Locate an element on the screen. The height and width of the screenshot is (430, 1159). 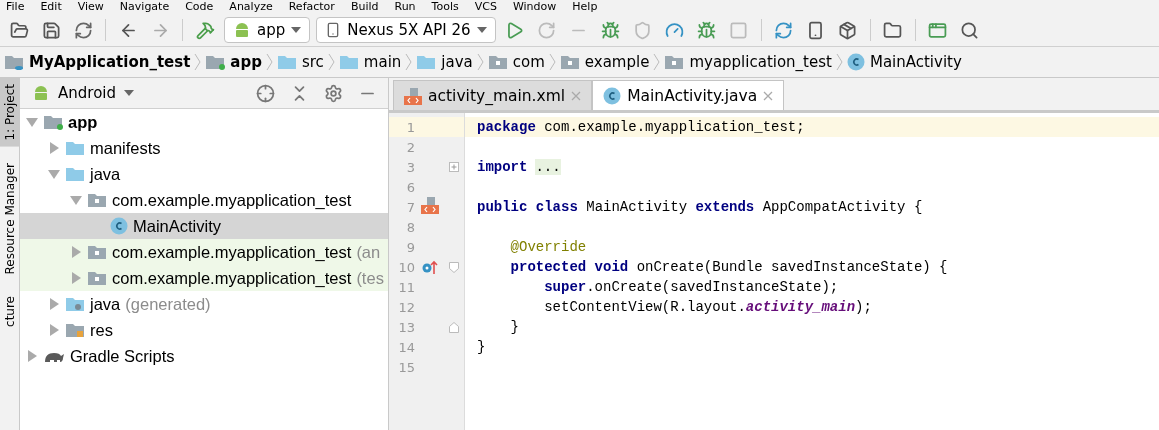
menu-item: VCS is located at coordinates (485, 7).